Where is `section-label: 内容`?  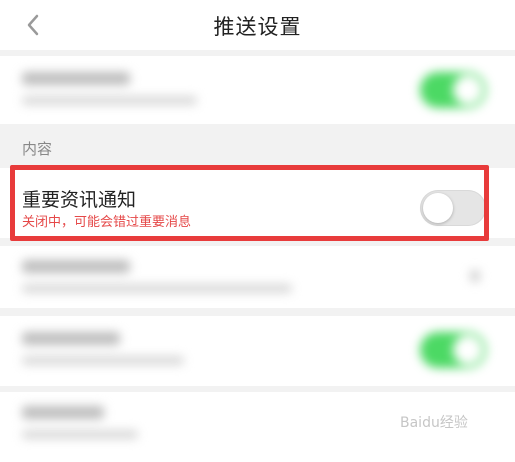 section-label: 内容 is located at coordinates (37, 149).